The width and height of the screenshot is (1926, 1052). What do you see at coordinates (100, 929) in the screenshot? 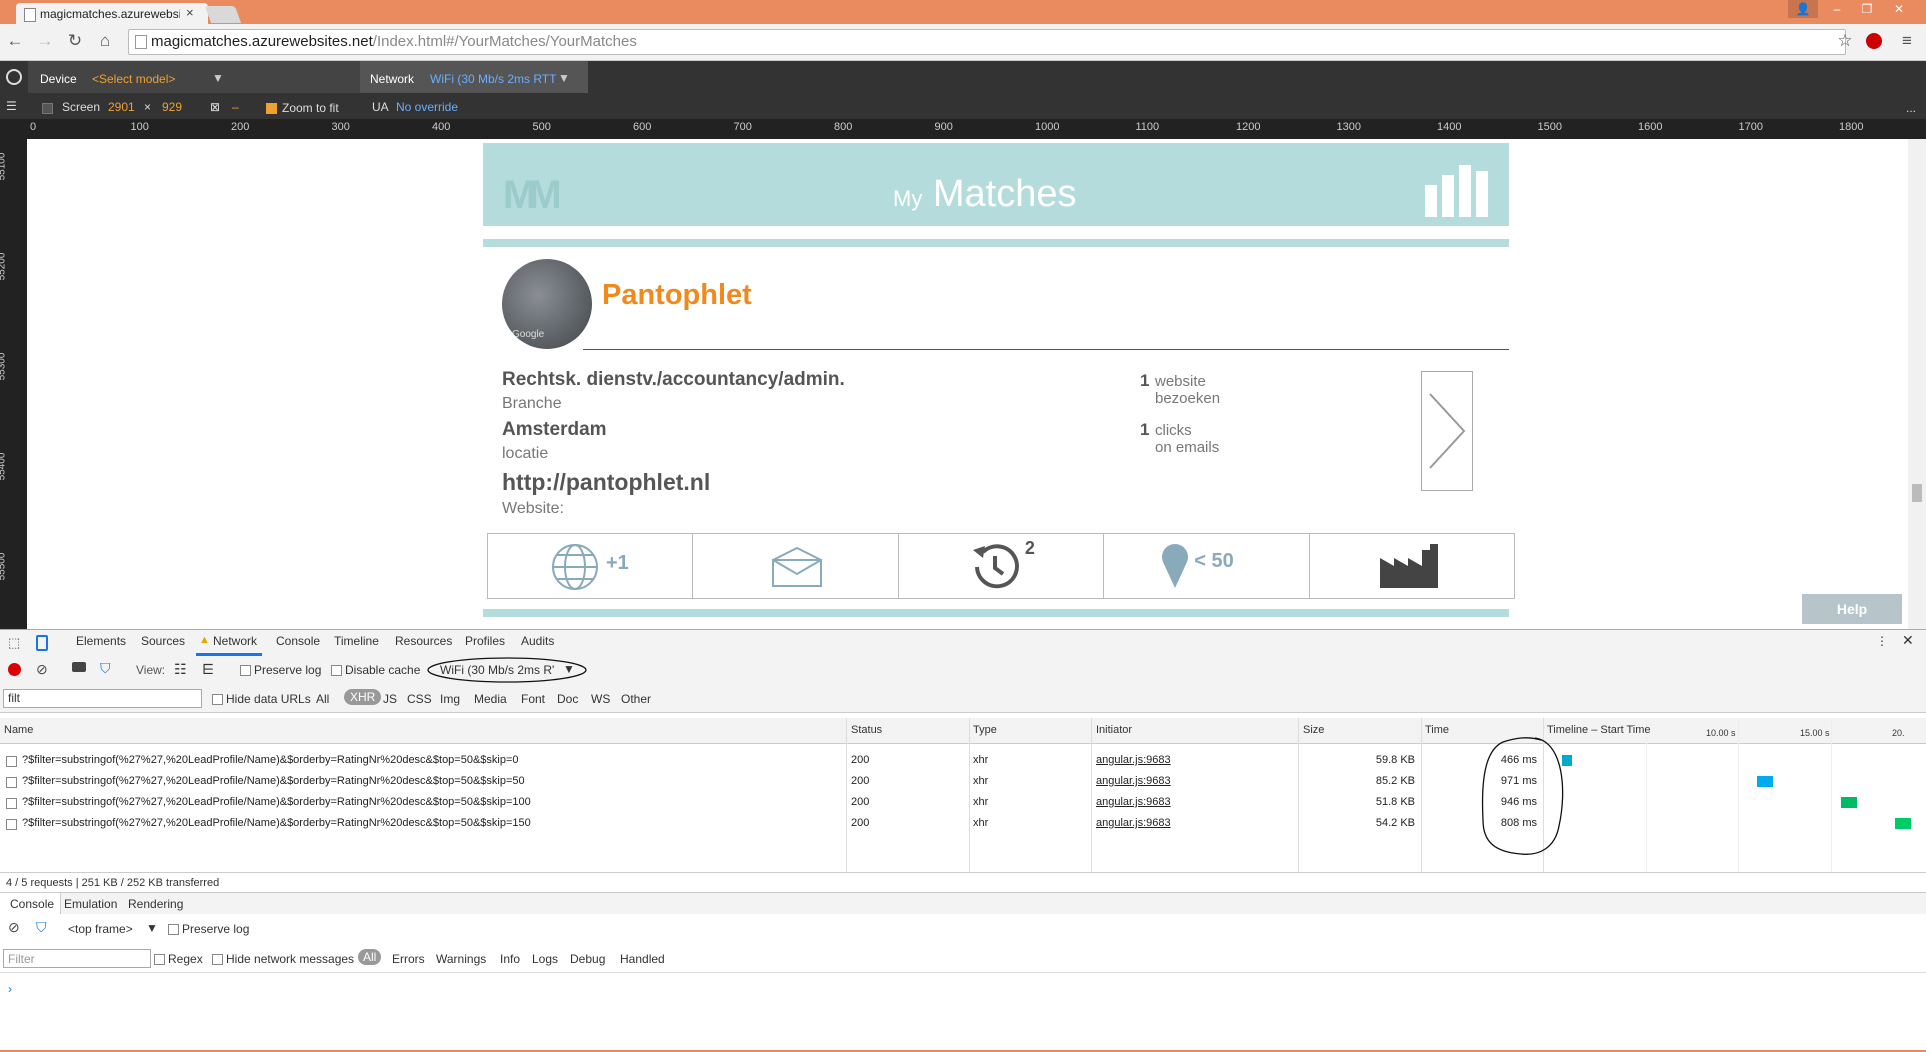
I see `frame-select: <top frame>` at bounding box center [100, 929].